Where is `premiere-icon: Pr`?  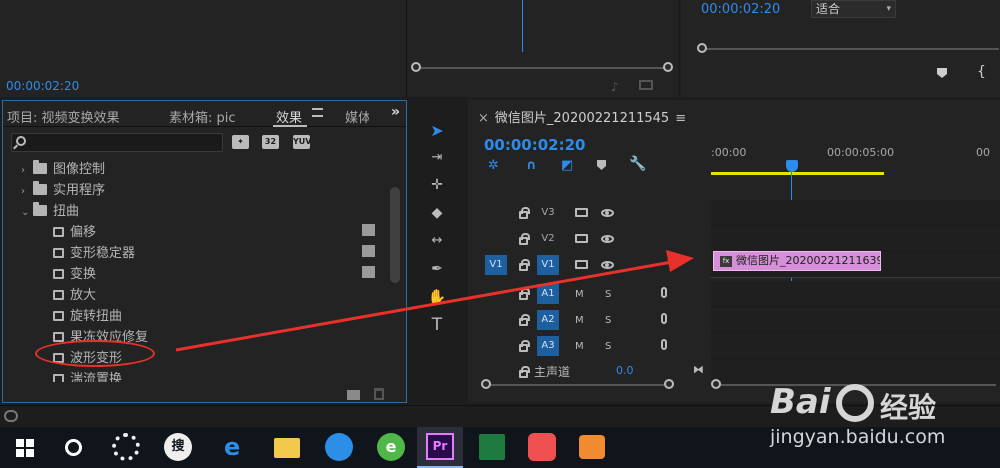 premiere-icon: Pr is located at coordinates (440, 446).